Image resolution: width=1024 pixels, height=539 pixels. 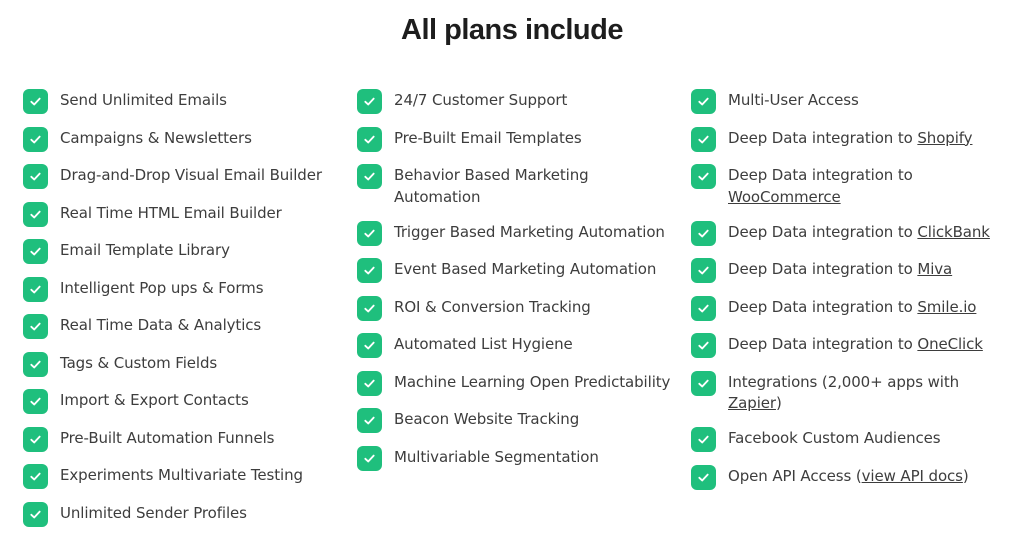 What do you see at coordinates (869, 344) in the screenshot?
I see `feature-text: Deep Data integration to OneClick` at bounding box center [869, 344].